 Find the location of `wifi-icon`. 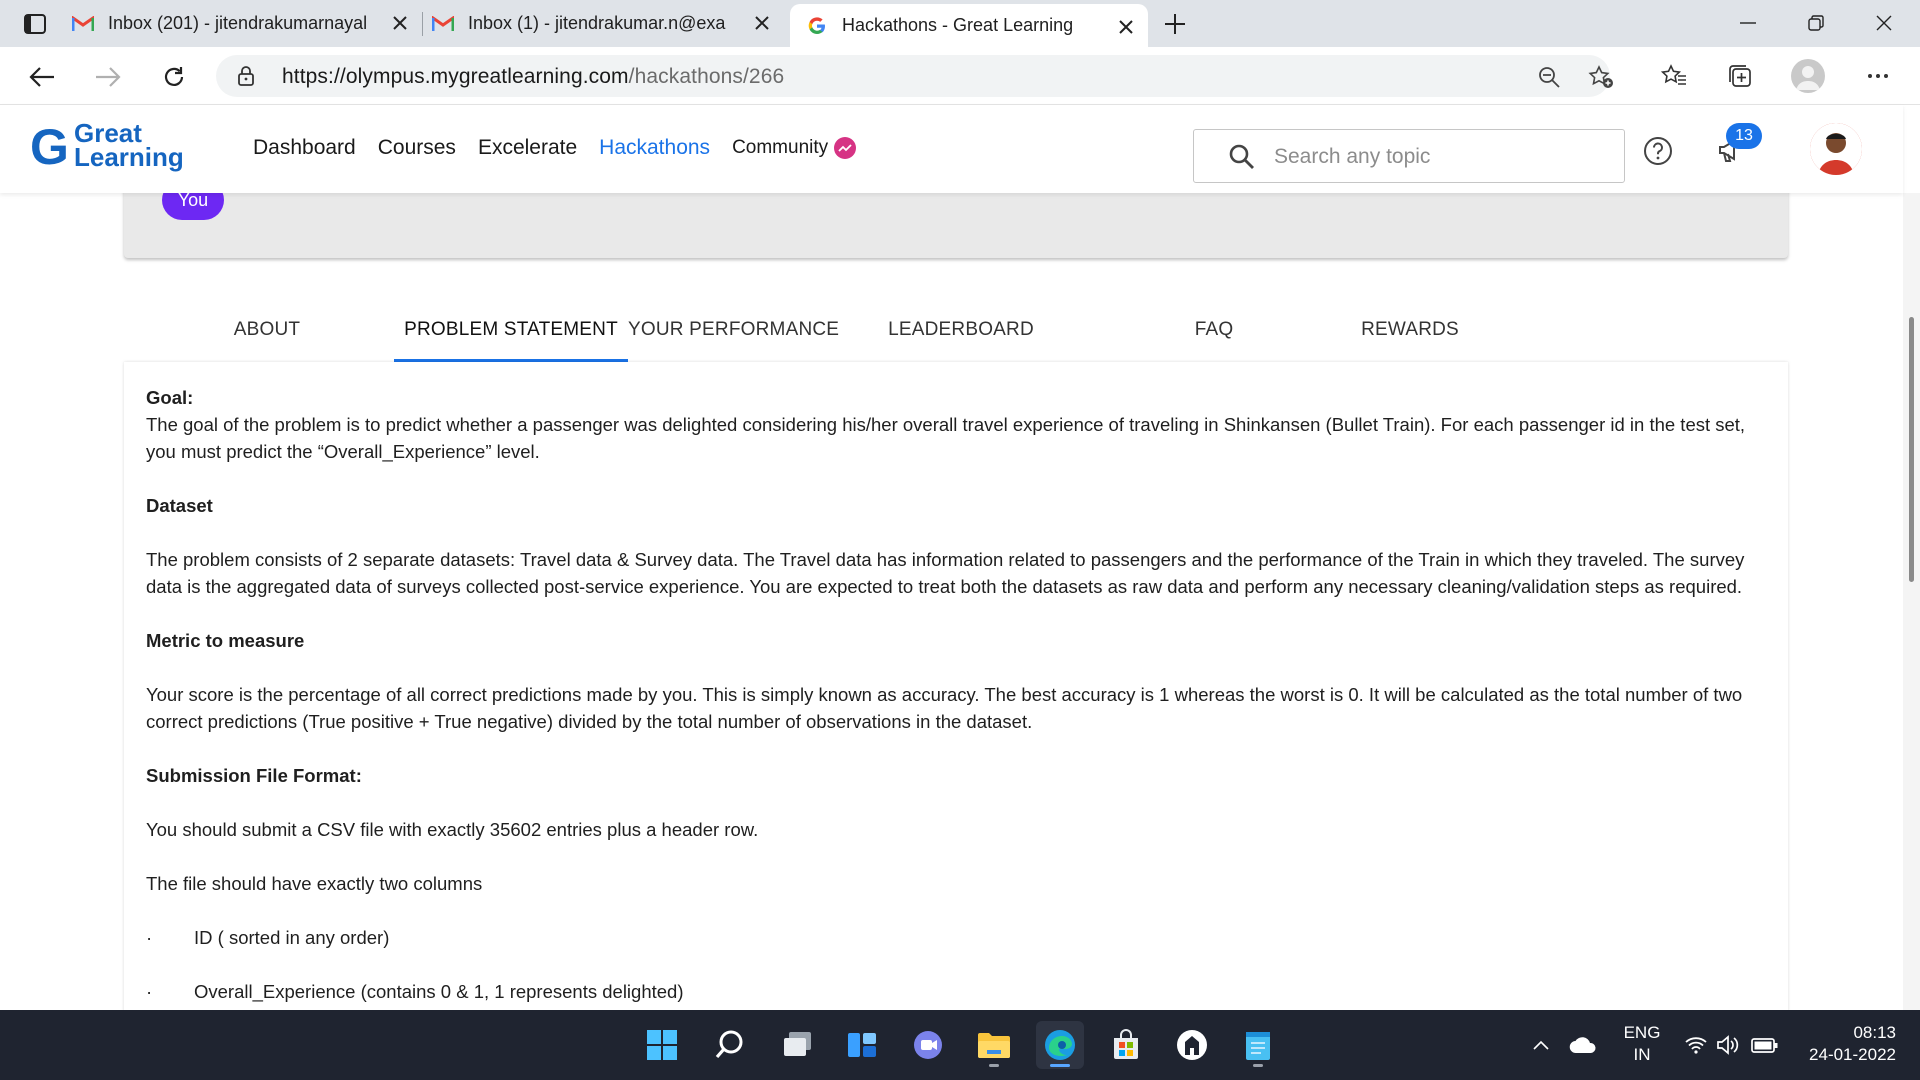

wifi-icon is located at coordinates (1696, 1045).